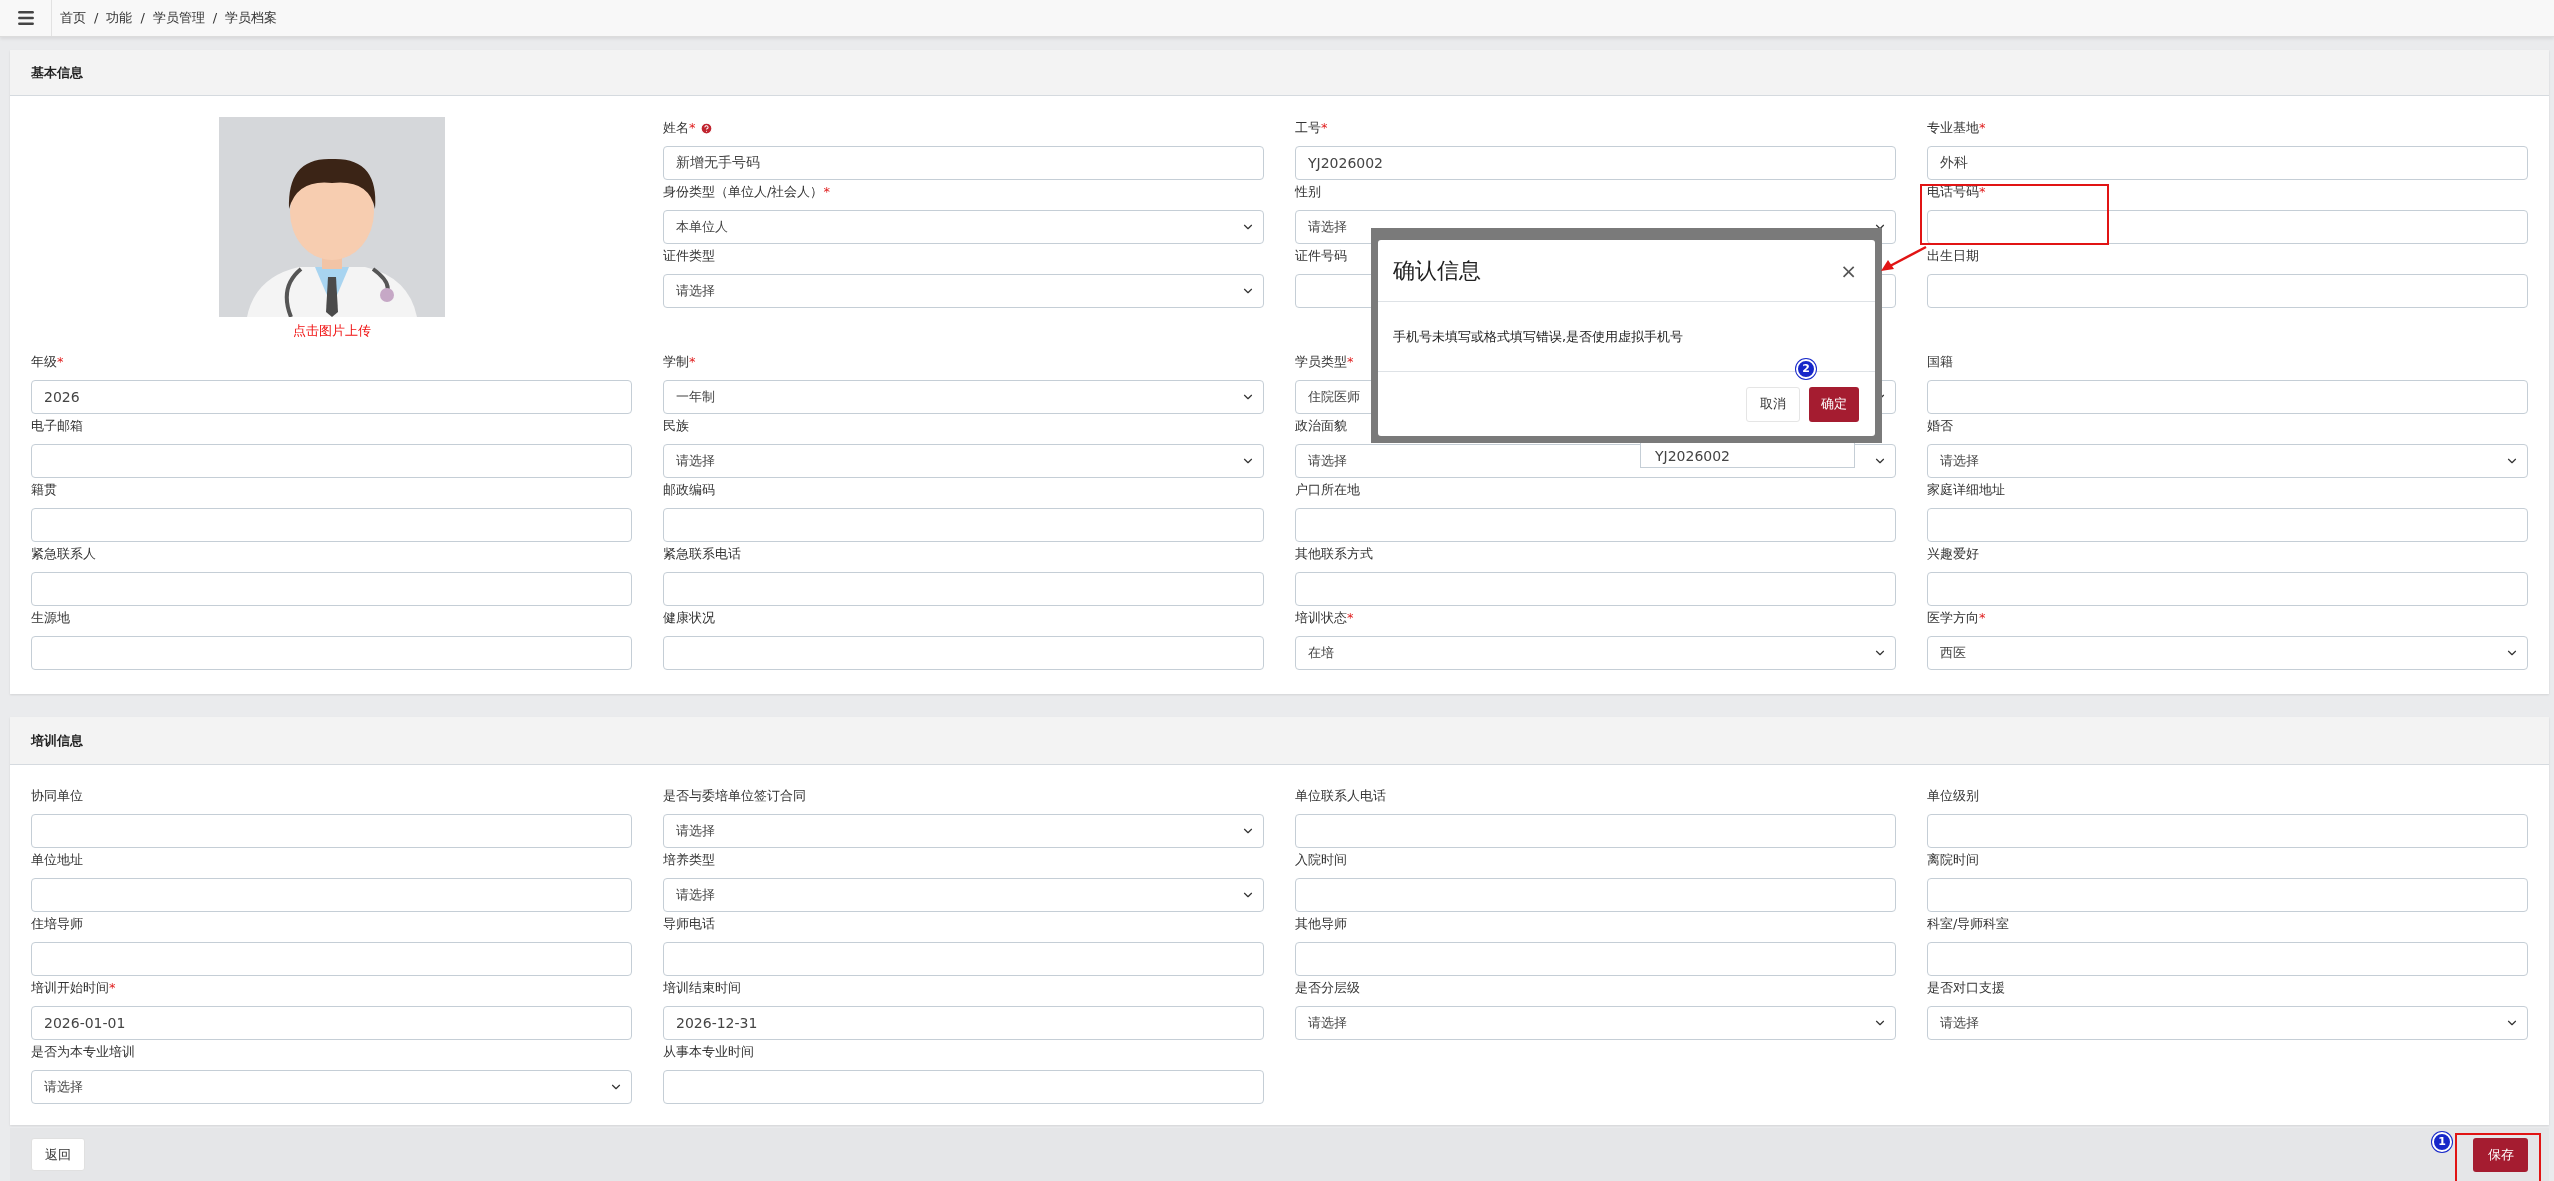 This screenshot has height=1181, width=2554. What do you see at coordinates (1327, 988) in the screenshot?
I see `field-label: 是否分层级` at bounding box center [1327, 988].